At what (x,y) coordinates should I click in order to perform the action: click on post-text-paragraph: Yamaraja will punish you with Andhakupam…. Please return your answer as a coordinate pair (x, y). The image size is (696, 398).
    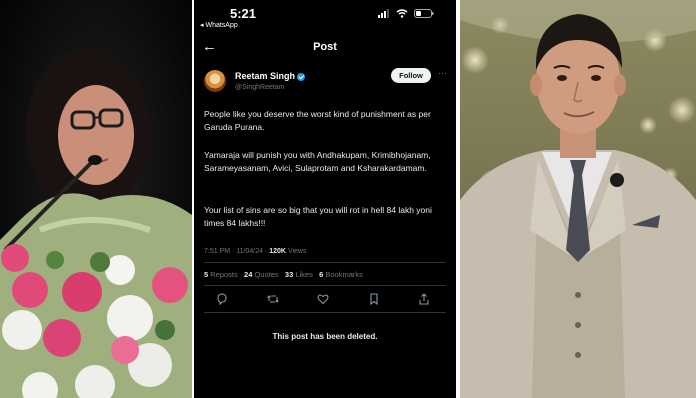
    Looking at the image, I should click on (317, 161).